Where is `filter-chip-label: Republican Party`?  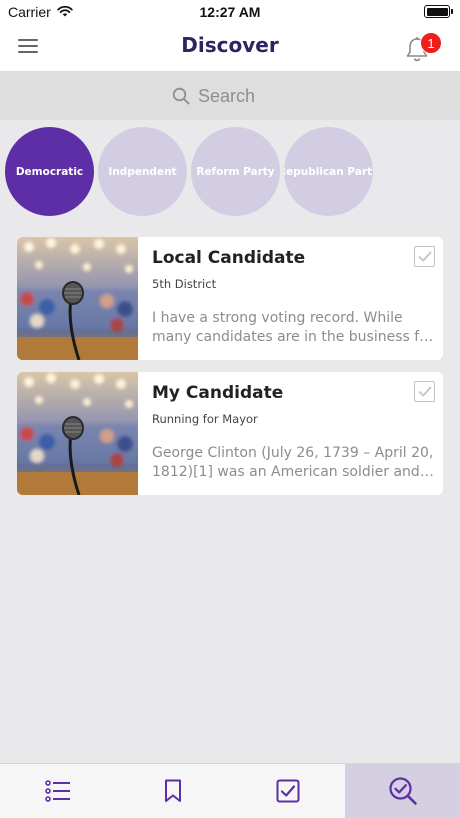
filter-chip-label: Republican Party is located at coordinates (328, 171).